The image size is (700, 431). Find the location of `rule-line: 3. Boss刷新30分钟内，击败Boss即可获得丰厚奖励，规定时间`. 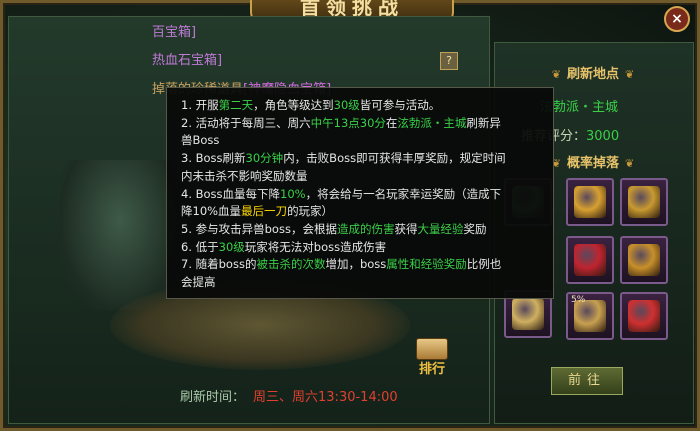

rule-line: 3. Boss刷新30分钟内，击败Boss即可获得丰厚奖励，规定时间 is located at coordinates (343, 158).